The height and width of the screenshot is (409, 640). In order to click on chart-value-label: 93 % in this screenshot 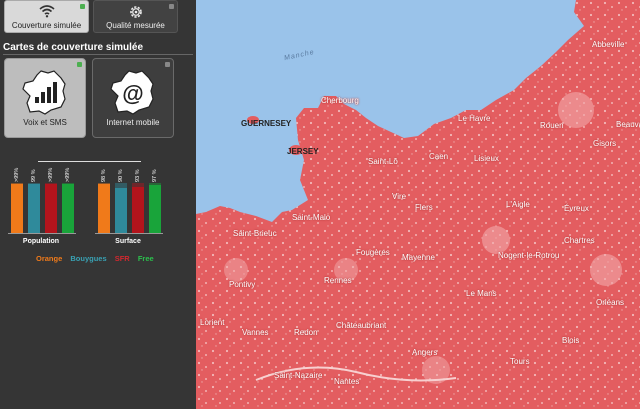, I will do `click(138, 175)`.